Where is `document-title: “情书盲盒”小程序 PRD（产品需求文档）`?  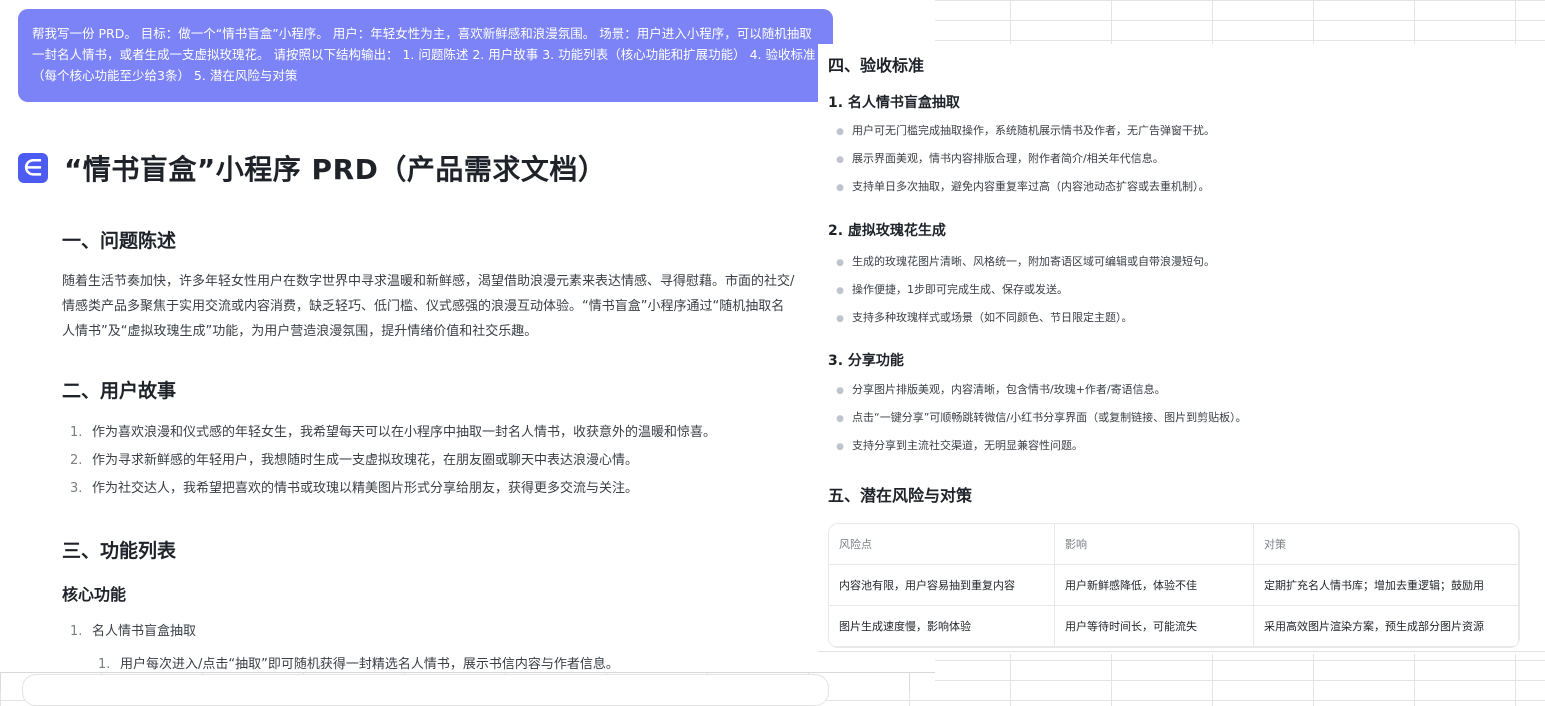 document-title: “情书盲盒”小程序 PRD（产品需求文档） is located at coordinates (335, 169).